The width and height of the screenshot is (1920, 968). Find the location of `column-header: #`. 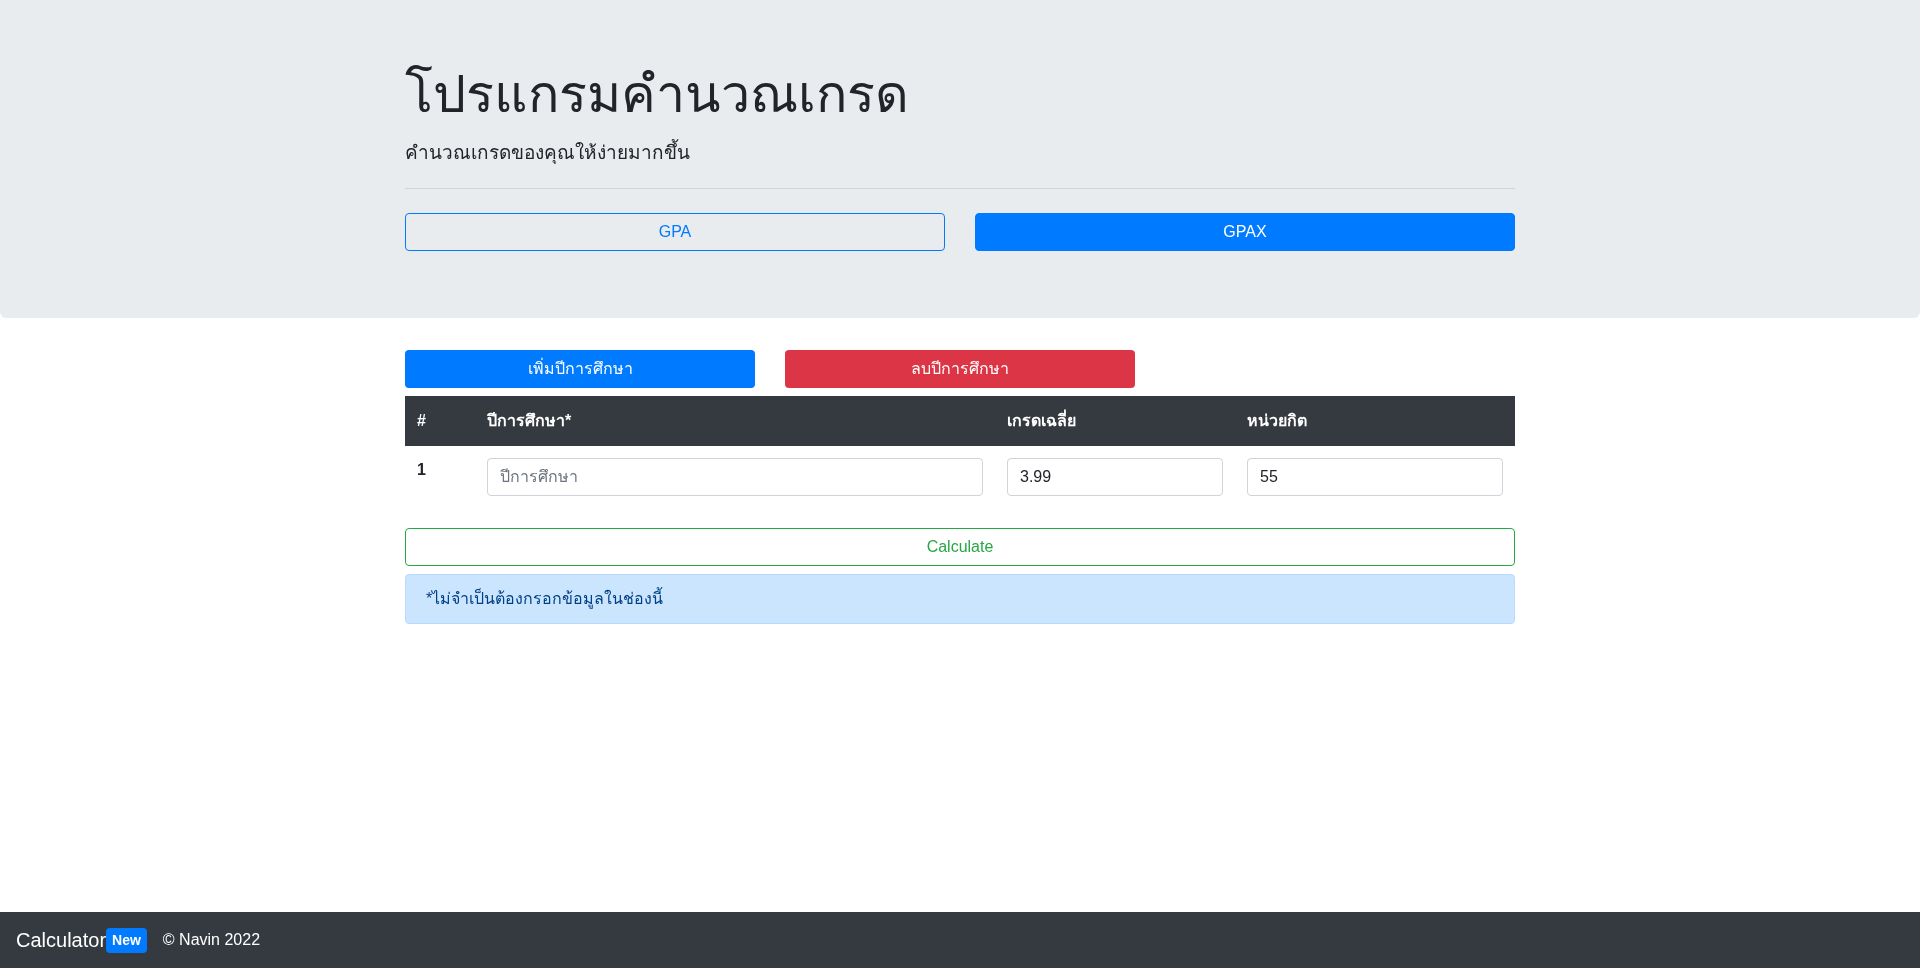

column-header: # is located at coordinates (440, 421).